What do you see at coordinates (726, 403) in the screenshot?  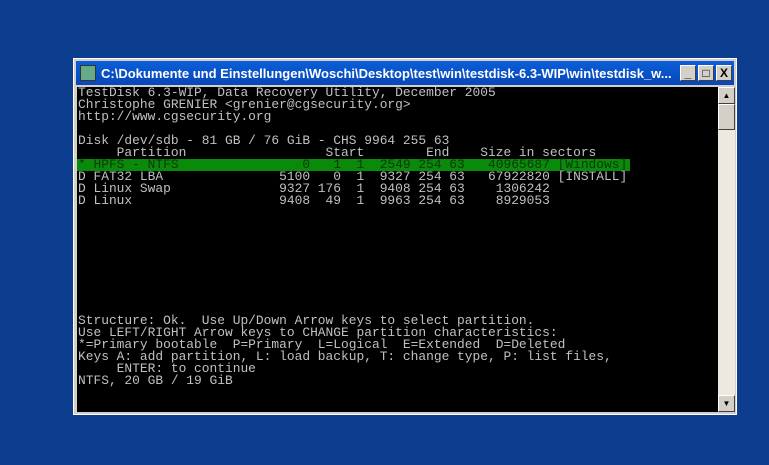 I see `scroll-down-arrow-icon: ▼` at bounding box center [726, 403].